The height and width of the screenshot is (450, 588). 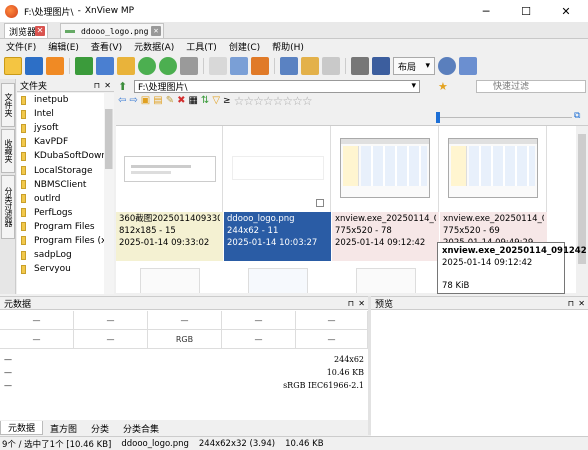 What do you see at coordinates (60, 156) in the screenshot?
I see `folder-item: KDubaSoftDown` at bounding box center [60, 156].